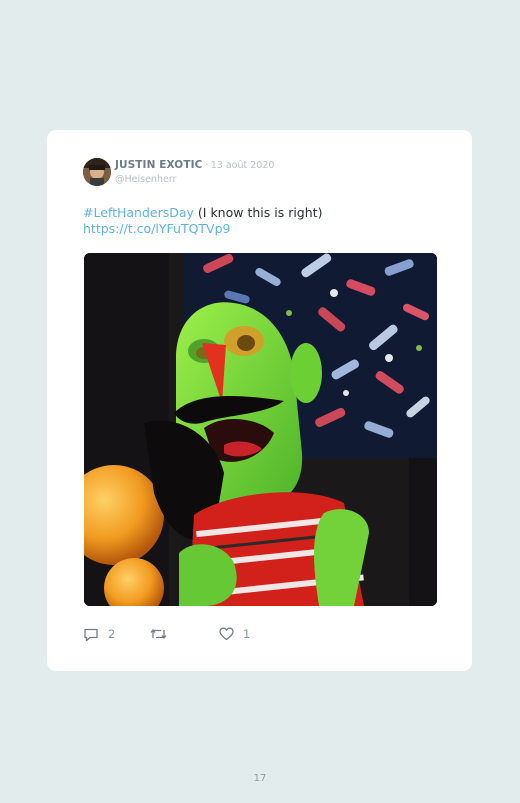  I want to click on author-name: JUSTIN EXOTIC, so click(158, 165).